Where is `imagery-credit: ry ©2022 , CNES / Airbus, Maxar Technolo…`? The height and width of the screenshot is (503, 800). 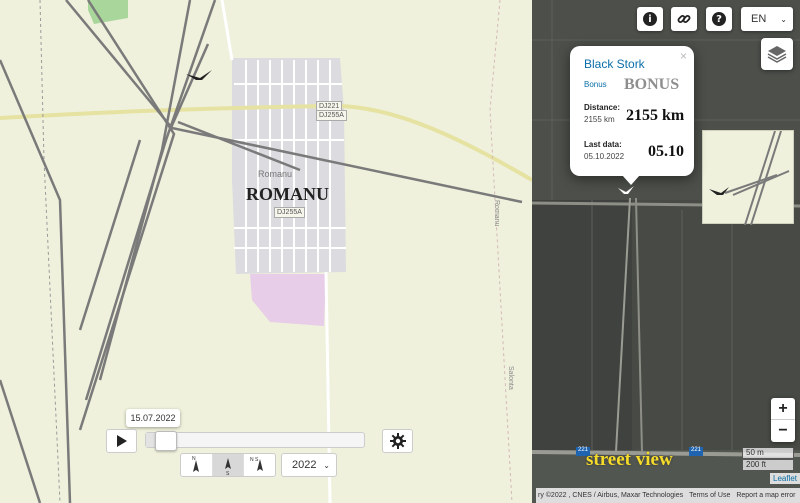 imagery-credit: ry ©2022 , CNES / Airbus, Maxar Technolo… is located at coordinates (611, 495).